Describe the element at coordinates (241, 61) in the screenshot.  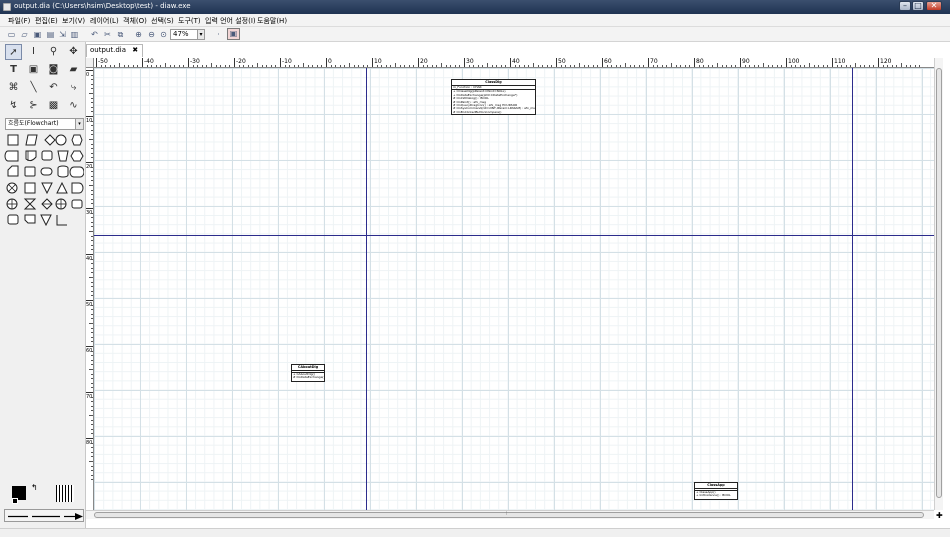
I see `ruler-label: -20` at that location.